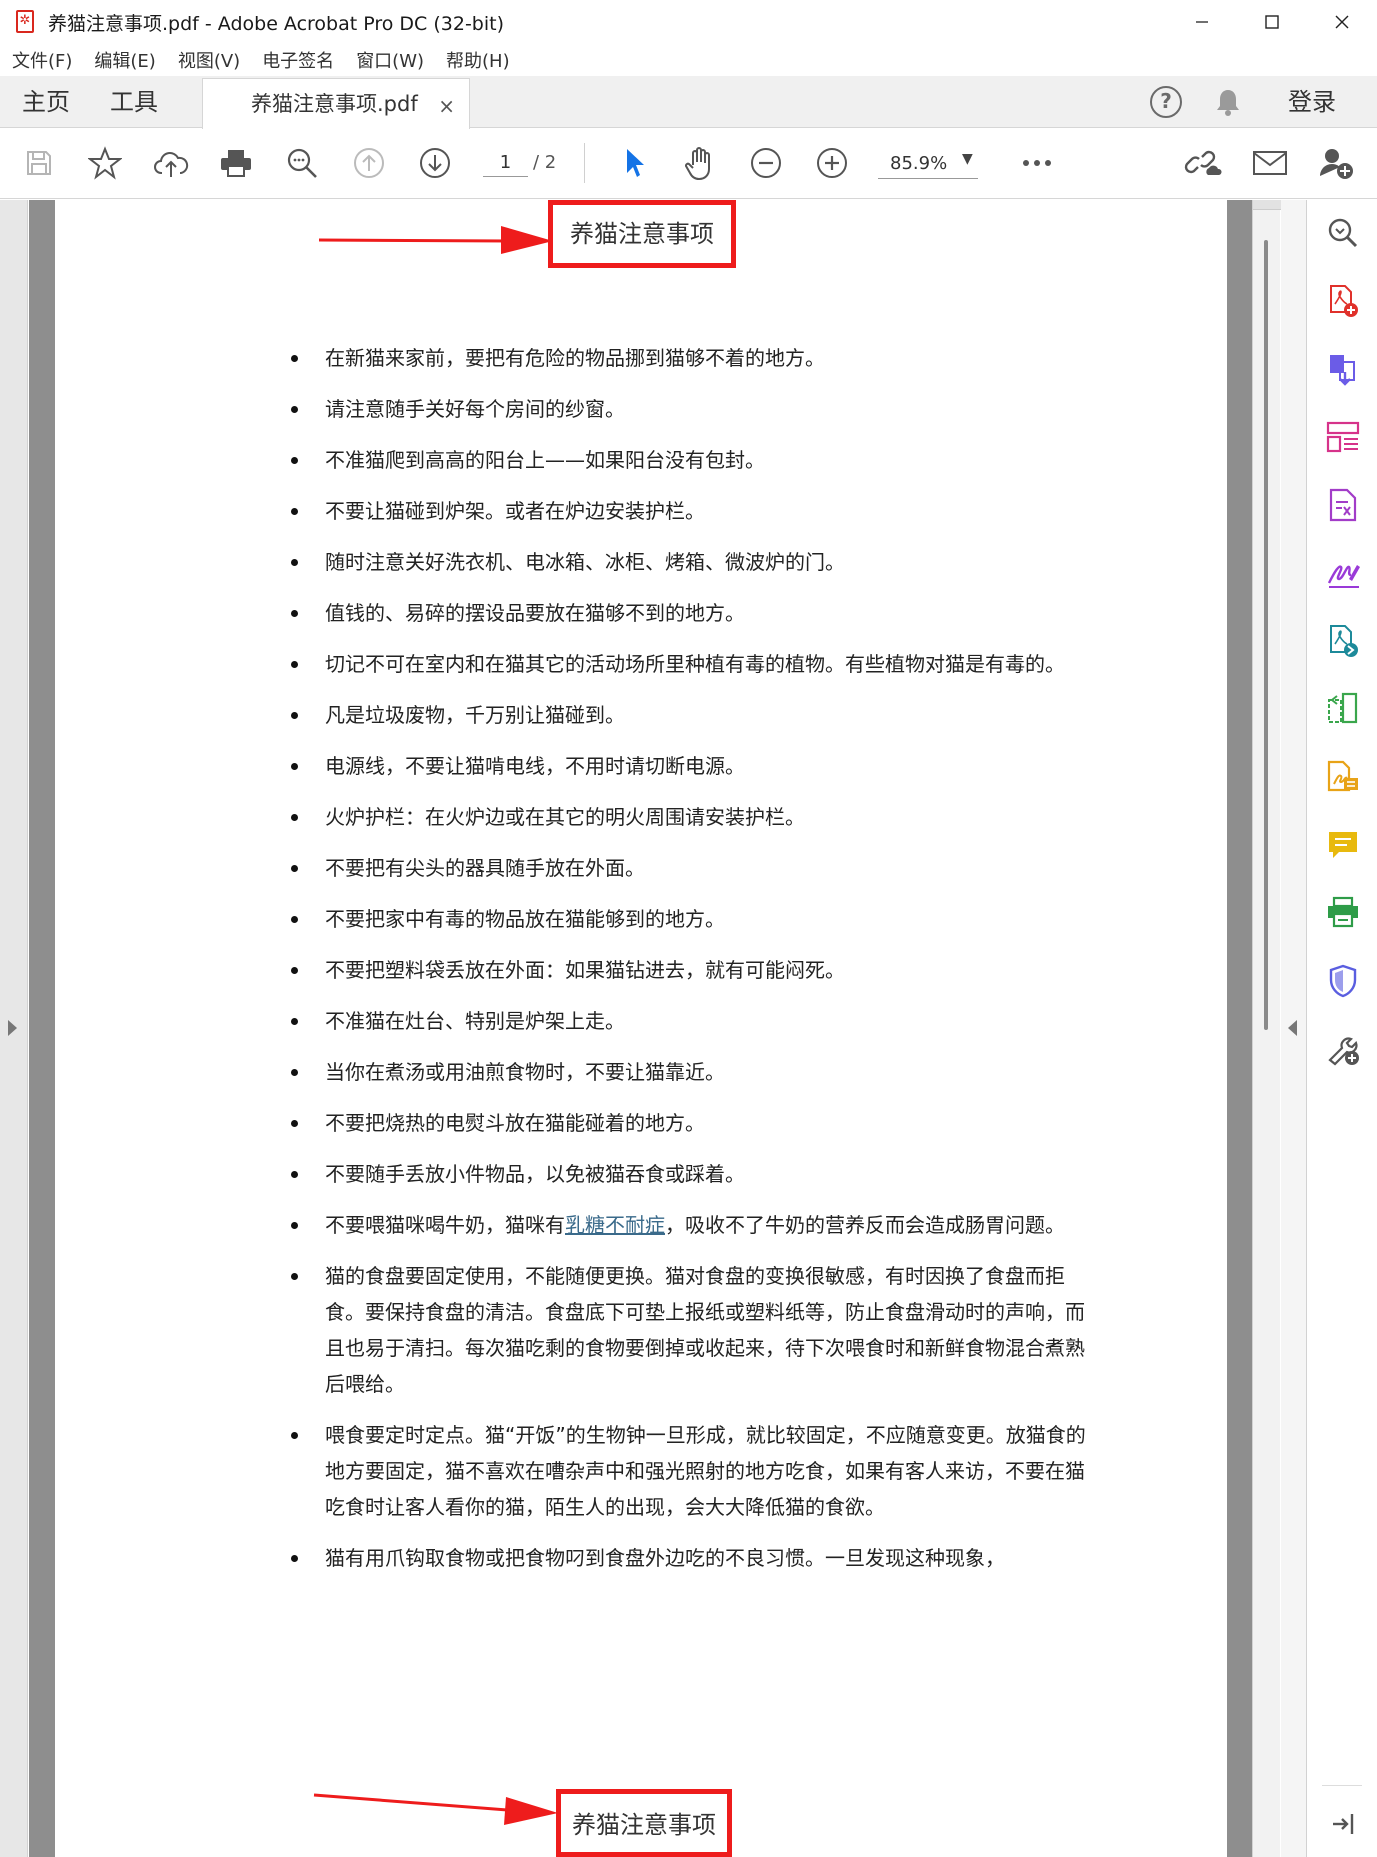  What do you see at coordinates (545, 162) in the screenshot?
I see `page-total: / 2` at bounding box center [545, 162].